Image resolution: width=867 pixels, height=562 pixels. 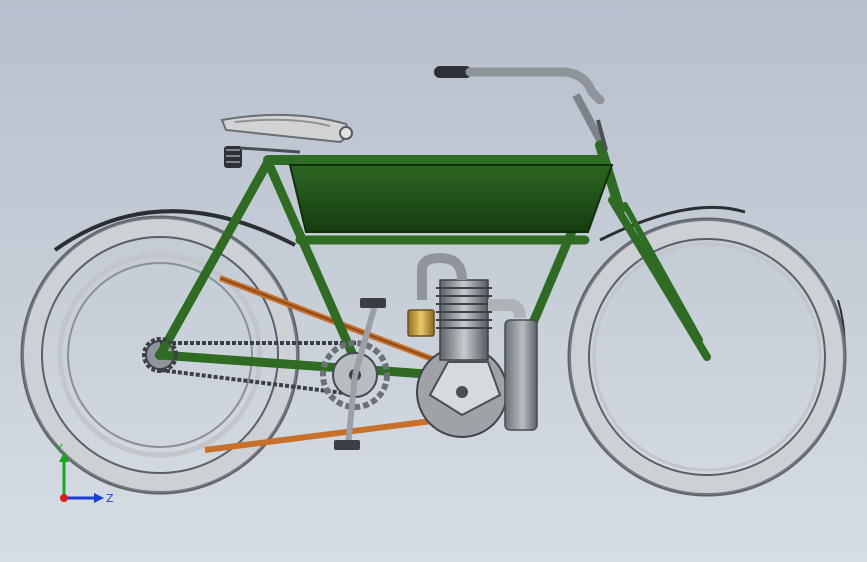 What do you see at coordinates (59, 448) in the screenshot?
I see `y-axis-label: Y` at bounding box center [59, 448].